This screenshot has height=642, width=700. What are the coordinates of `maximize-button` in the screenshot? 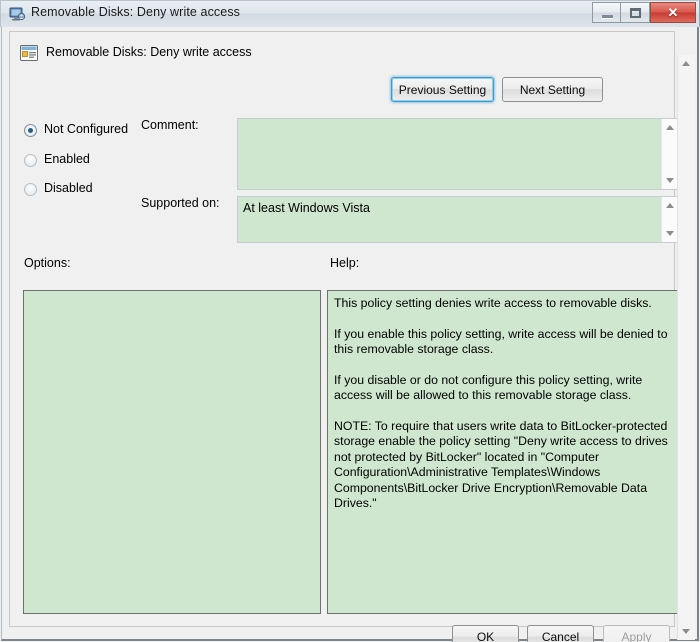 It's located at (635, 12).